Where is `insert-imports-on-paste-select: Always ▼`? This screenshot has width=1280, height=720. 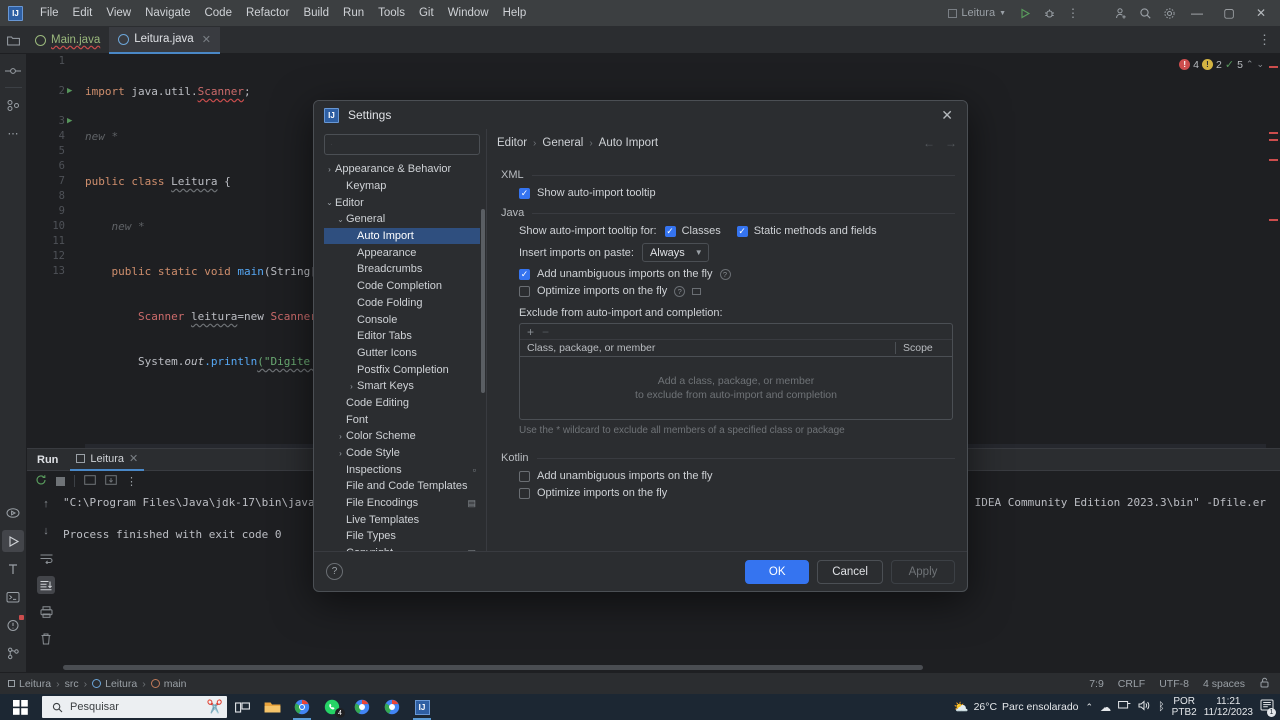 insert-imports-on-paste-select: Always ▼ is located at coordinates (675, 252).